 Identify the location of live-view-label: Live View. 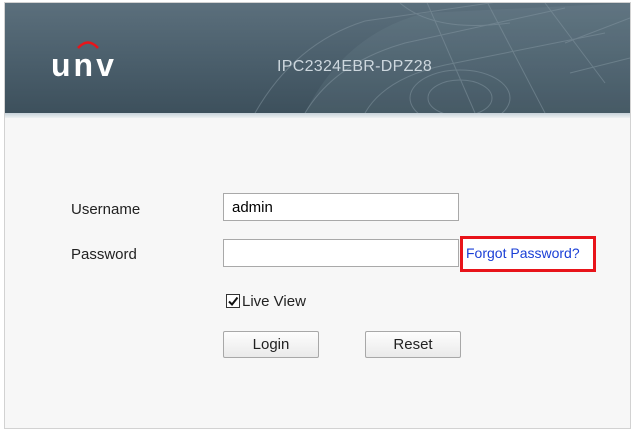
(274, 301).